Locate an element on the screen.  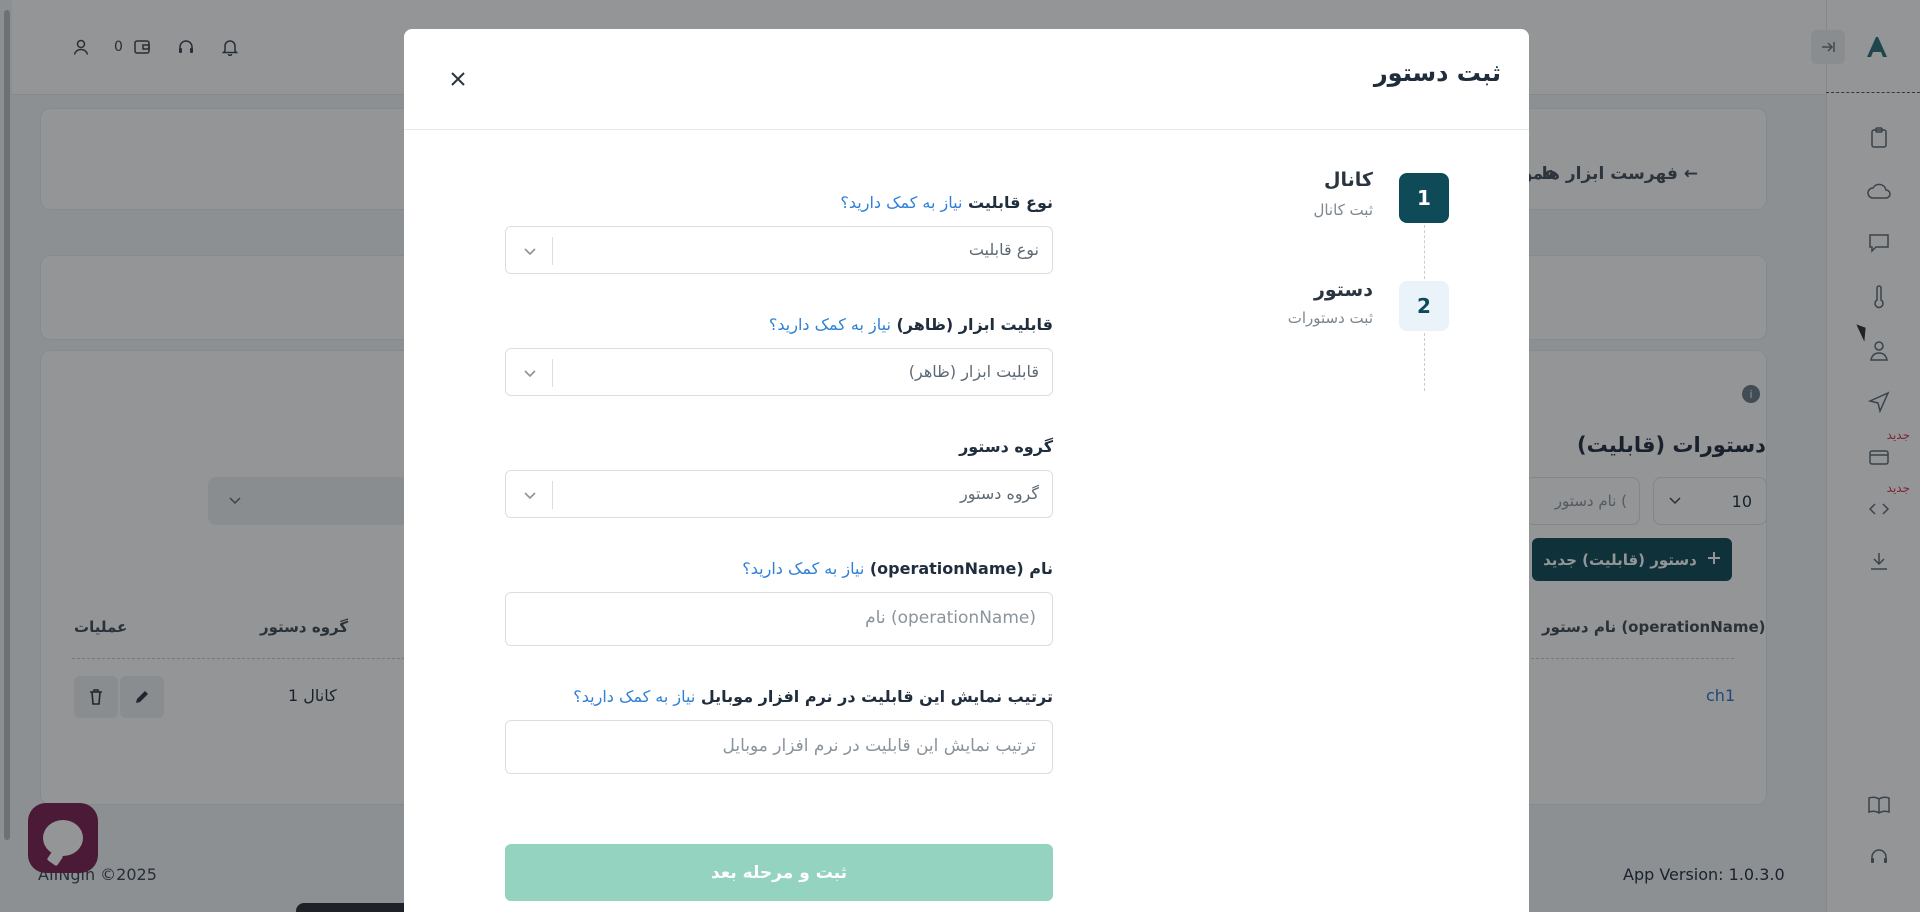
close-icon is located at coordinates (458, 79).